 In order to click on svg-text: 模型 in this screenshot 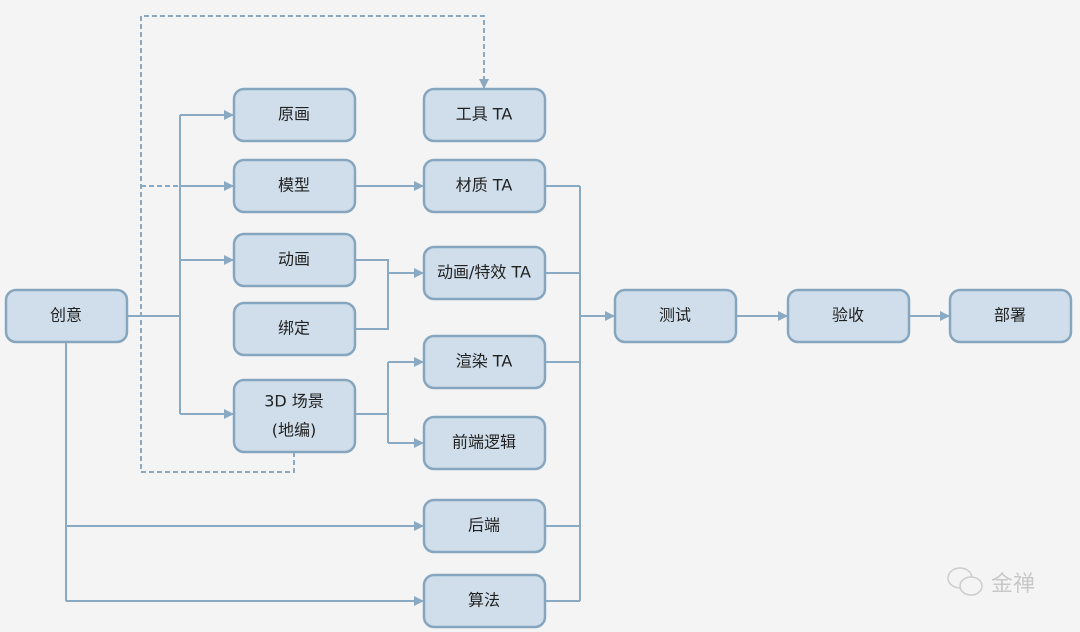, I will do `click(294, 185)`.